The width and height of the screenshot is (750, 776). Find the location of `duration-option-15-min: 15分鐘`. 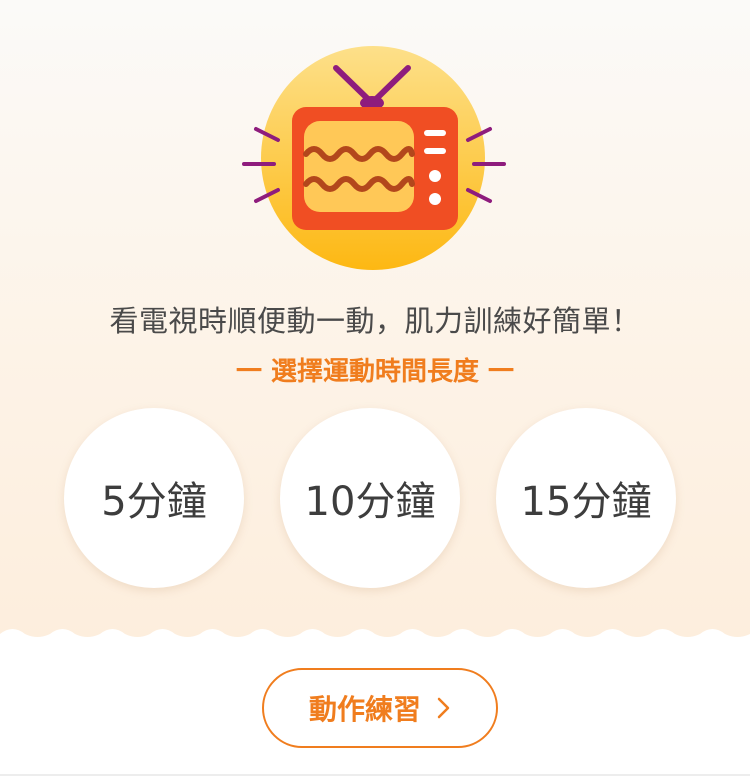

duration-option-15-min: 15分鐘 is located at coordinates (586, 498).